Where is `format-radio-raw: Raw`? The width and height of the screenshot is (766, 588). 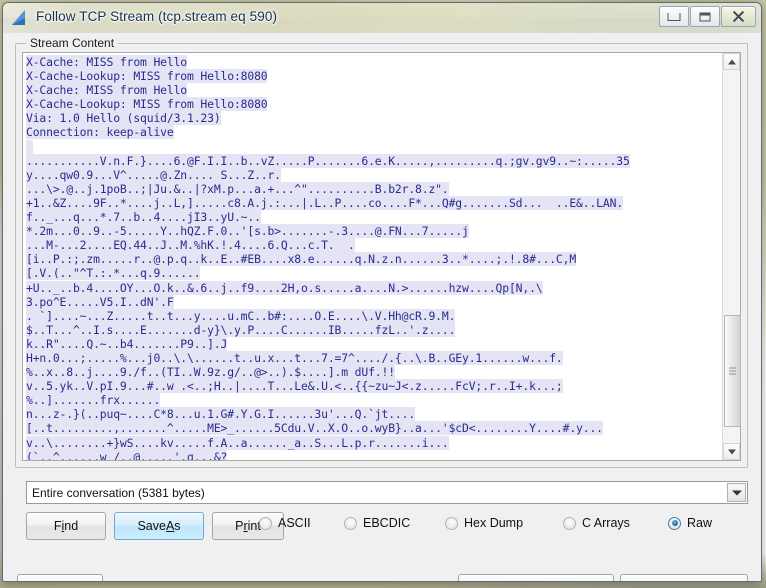 format-radio-raw: Raw is located at coordinates (690, 523).